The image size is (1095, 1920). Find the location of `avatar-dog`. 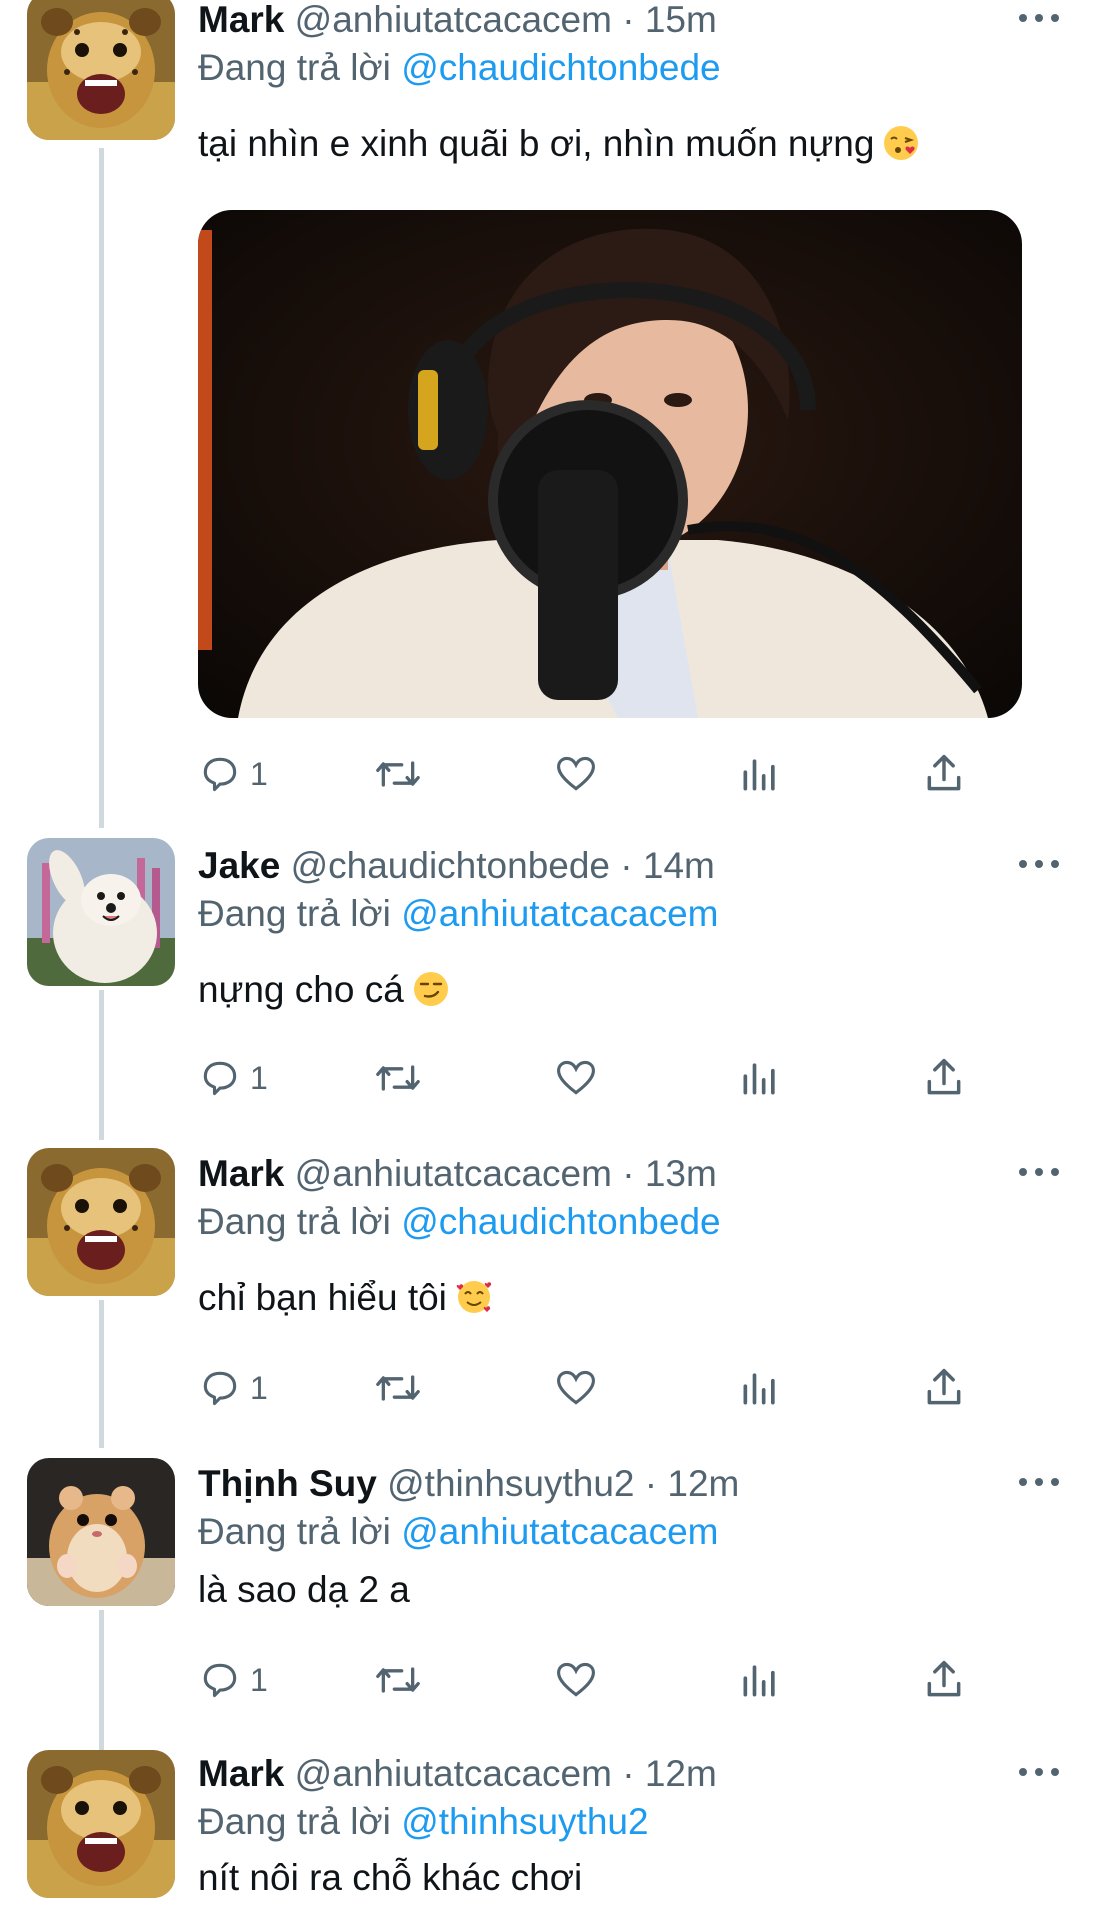

avatar-dog is located at coordinates (101, 912).